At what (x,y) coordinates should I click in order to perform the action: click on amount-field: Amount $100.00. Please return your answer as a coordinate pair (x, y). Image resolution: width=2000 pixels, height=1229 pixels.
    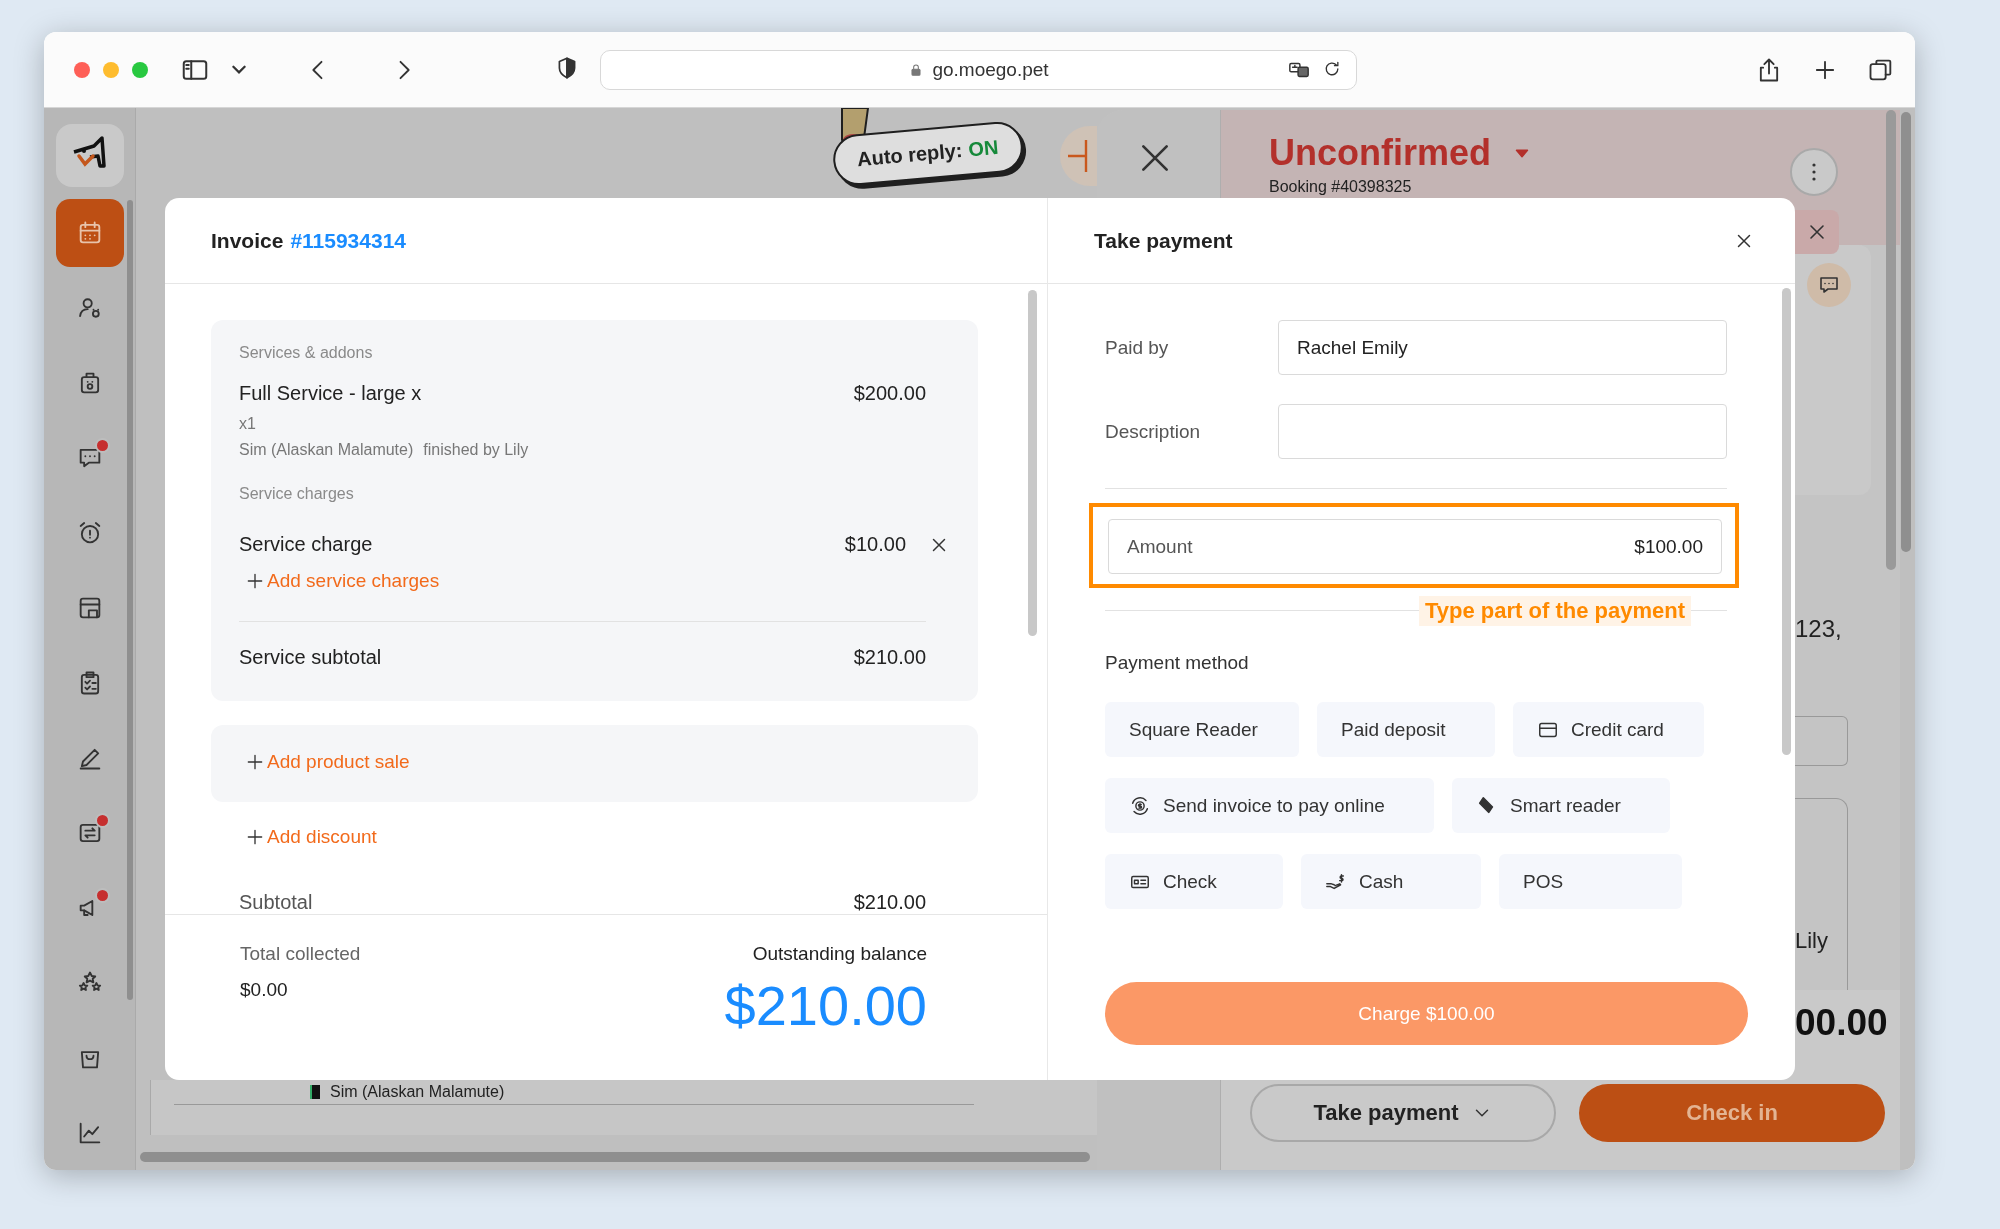
    Looking at the image, I should click on (1415, 546).